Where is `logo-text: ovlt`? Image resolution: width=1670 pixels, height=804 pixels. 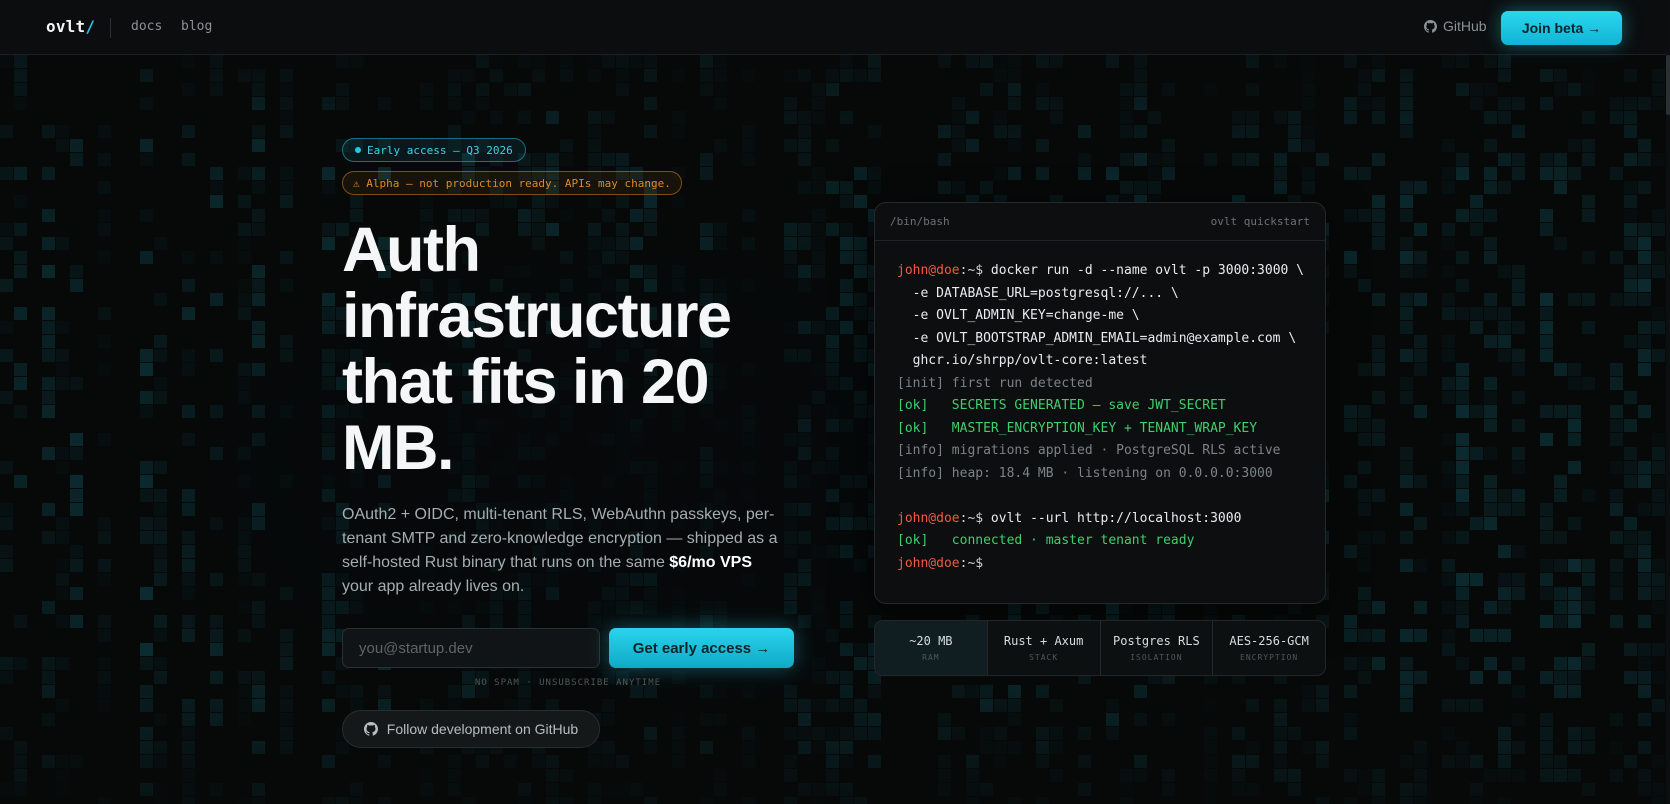 logo-text: ovlt is located at coordinates (66, 26).